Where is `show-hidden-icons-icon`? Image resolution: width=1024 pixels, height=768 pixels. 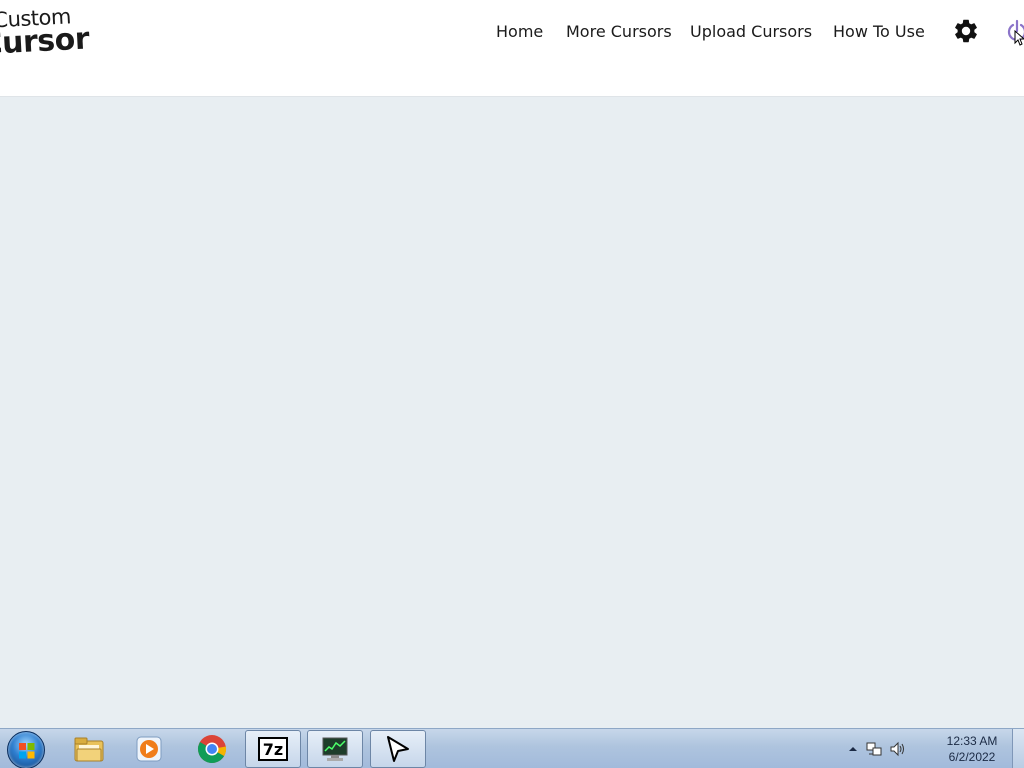 show-hidden-icons-icon is located at coordinates (853, 749).